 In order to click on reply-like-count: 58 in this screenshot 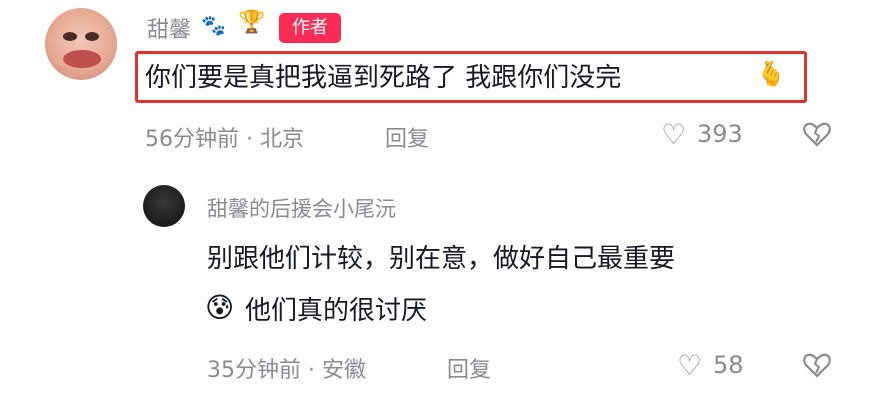, I will do `click(728, 365)`.